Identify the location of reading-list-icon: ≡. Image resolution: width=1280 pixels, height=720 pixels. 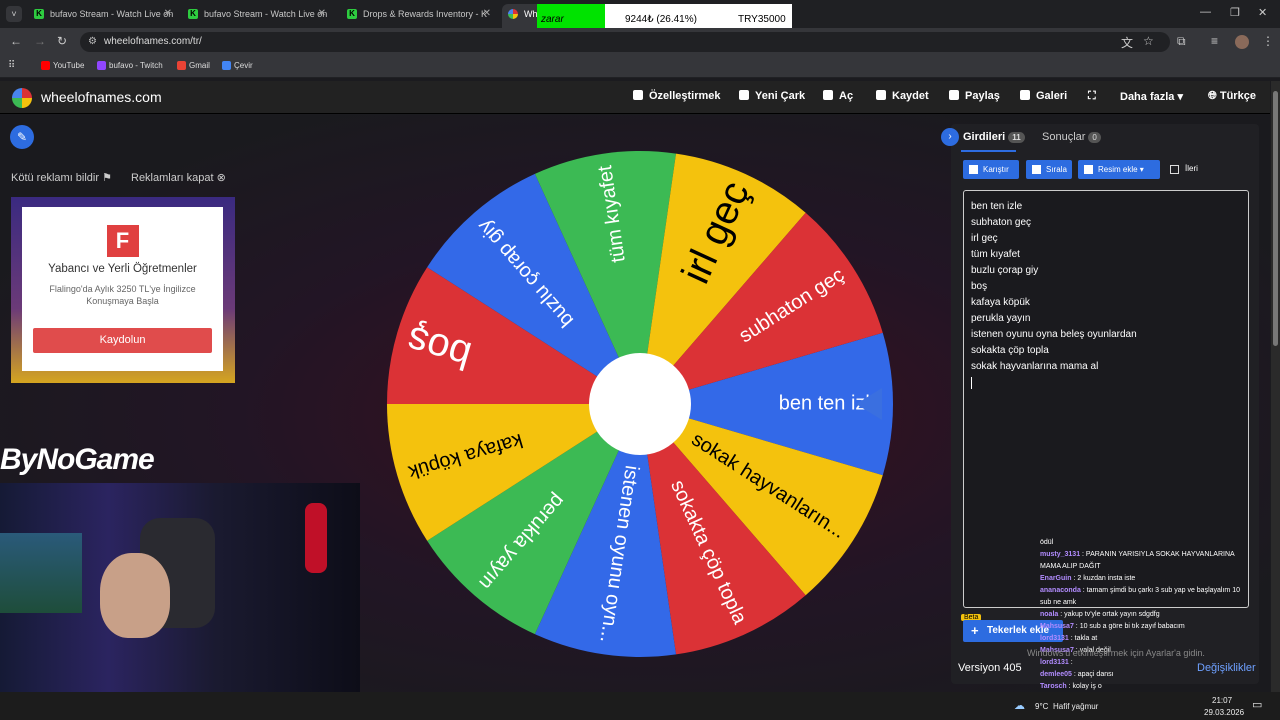
(1214, 41).